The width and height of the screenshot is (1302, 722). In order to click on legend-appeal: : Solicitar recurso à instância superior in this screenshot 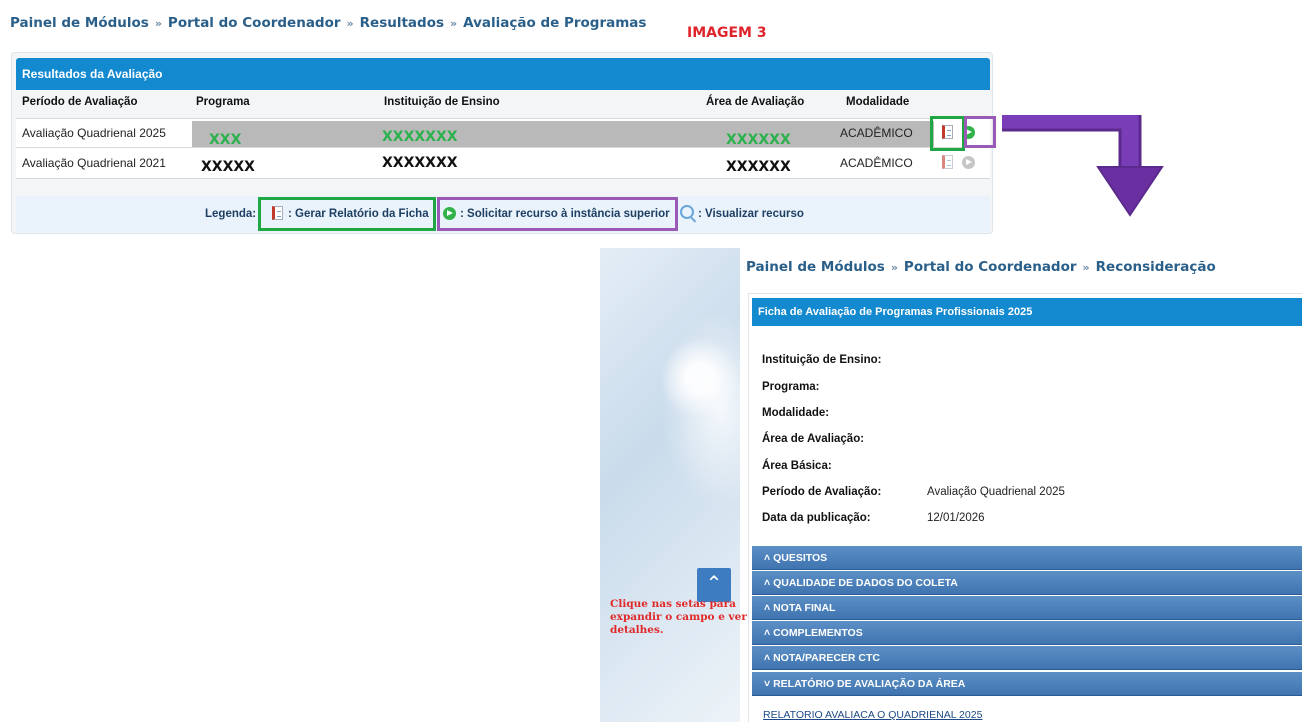, I will do `click(565, 214)`.